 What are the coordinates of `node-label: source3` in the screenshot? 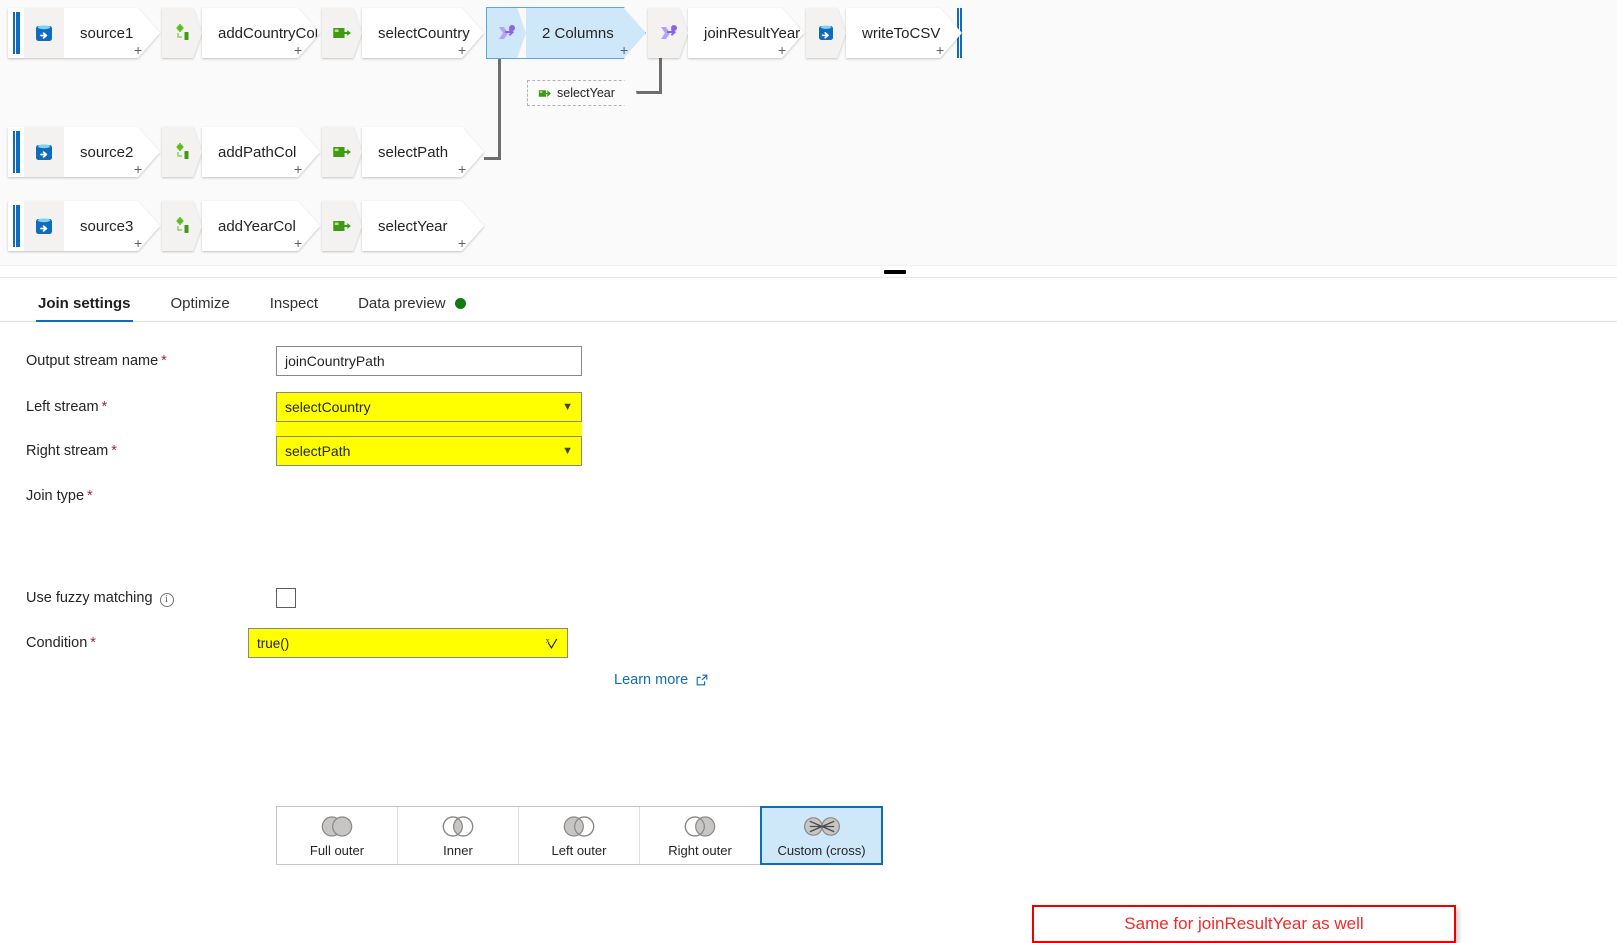 It's located at (112, 226).